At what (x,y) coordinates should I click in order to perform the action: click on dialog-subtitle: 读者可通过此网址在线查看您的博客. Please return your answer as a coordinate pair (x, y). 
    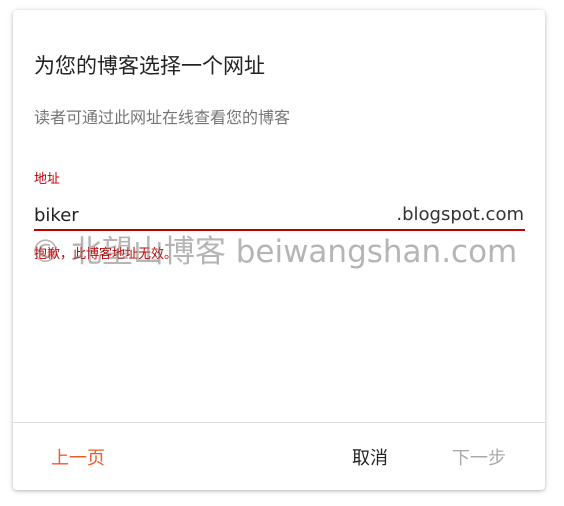
    Looking at the image, I should click on (162, 117).